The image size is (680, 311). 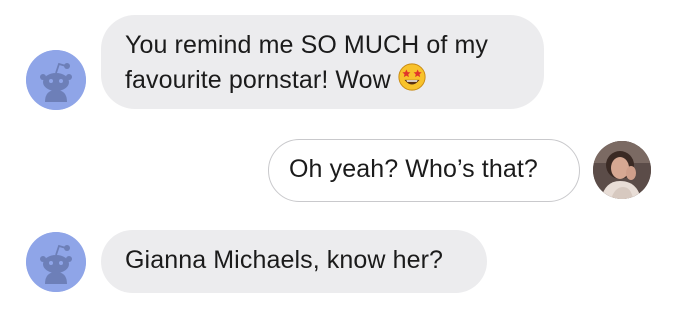 What do you see at coordinates (412, 77) in the screenshot?
I see `star-struck-emoji-icon` at bounding box center [412, 77].